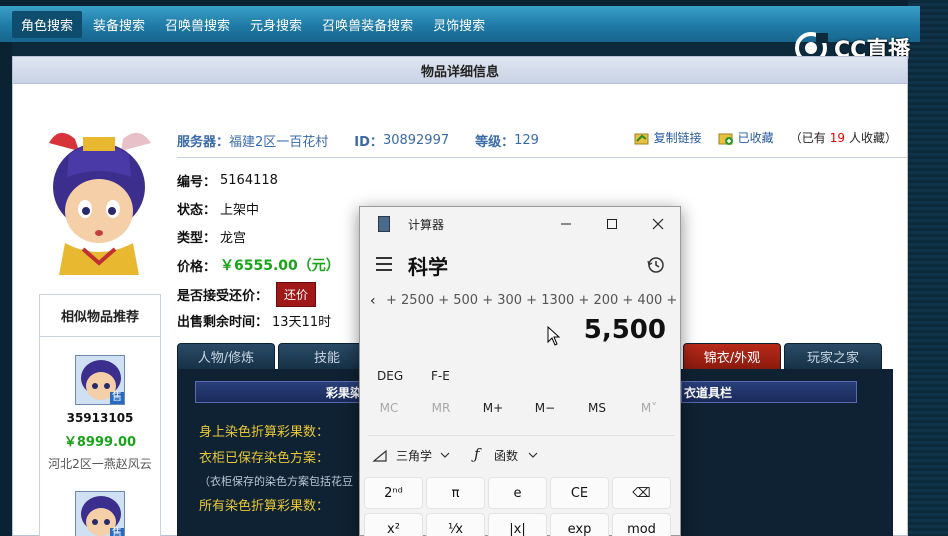 This screenshot has width=948, height=536. Describe the element at coordinates (197, 24) in the screenshot. I see `nav-summon-search: 召唤兽搜索` at that location.